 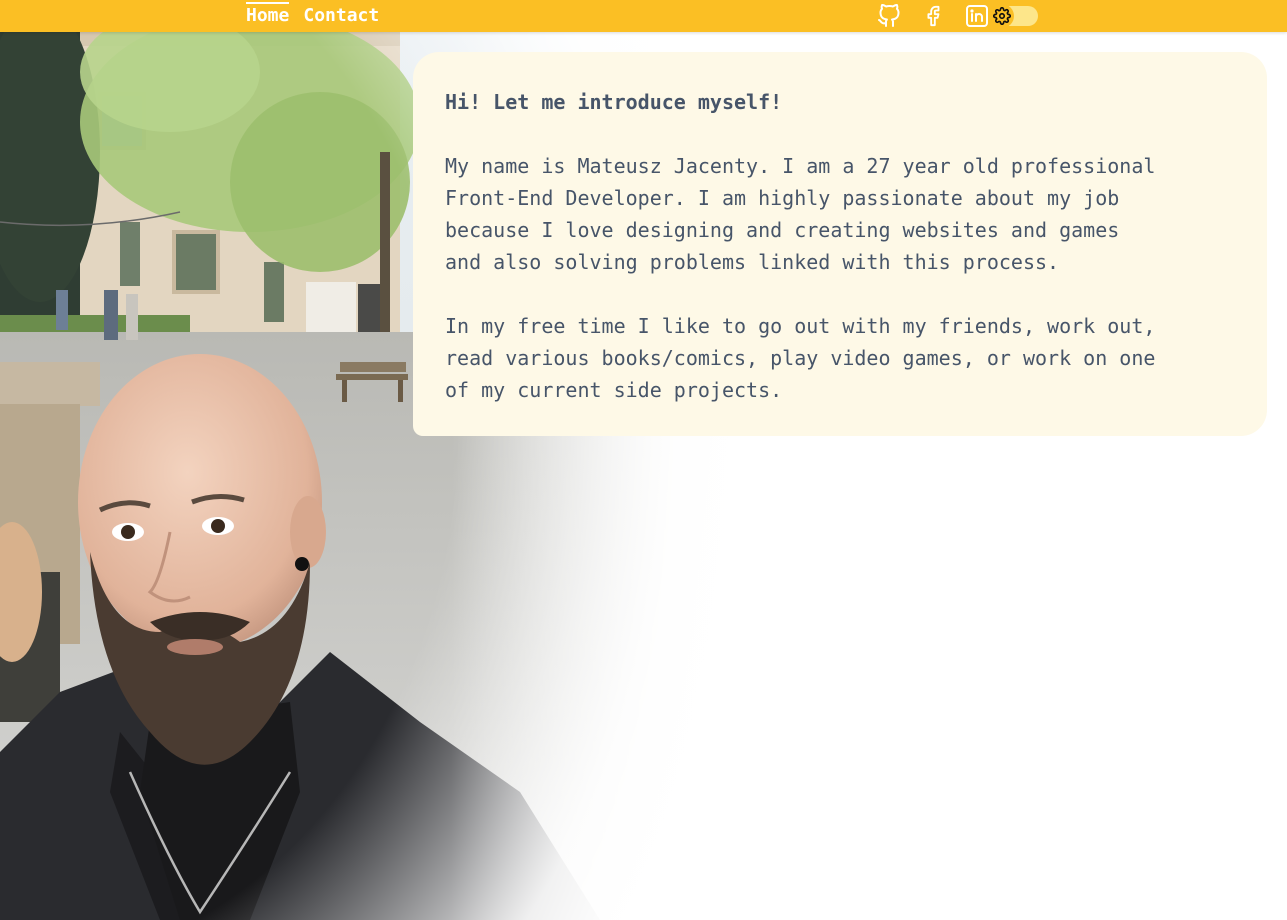 I want to click on social-links, so click(x=957, y=16).